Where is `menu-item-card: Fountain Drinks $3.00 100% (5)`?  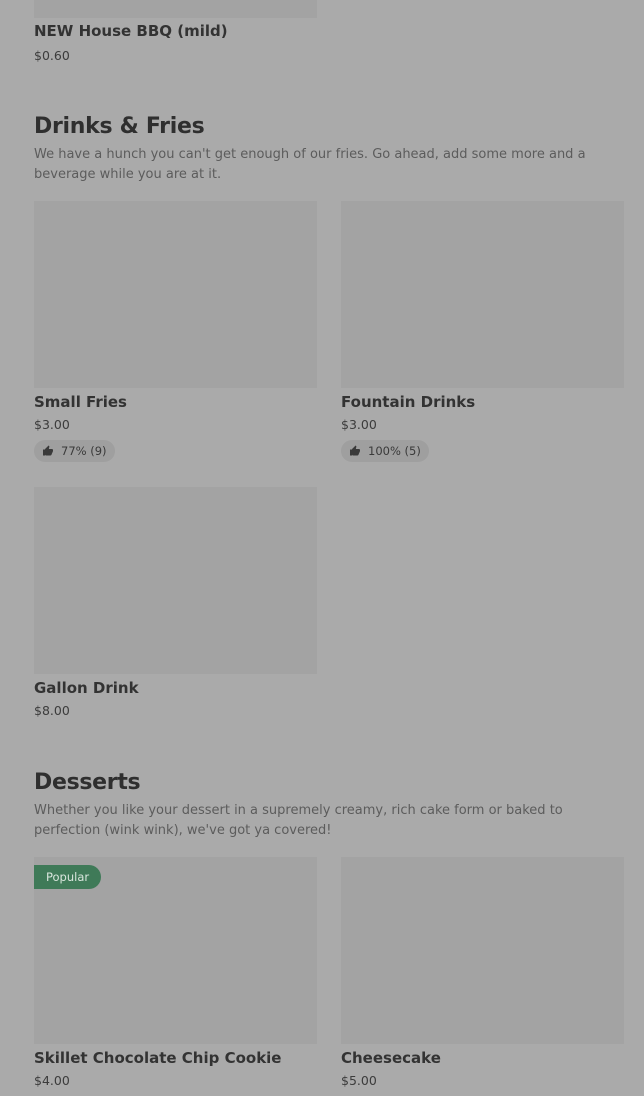
menu-item-card: Fountain Drinks $3.00 100% (5) is located at coordinates (482, 331).